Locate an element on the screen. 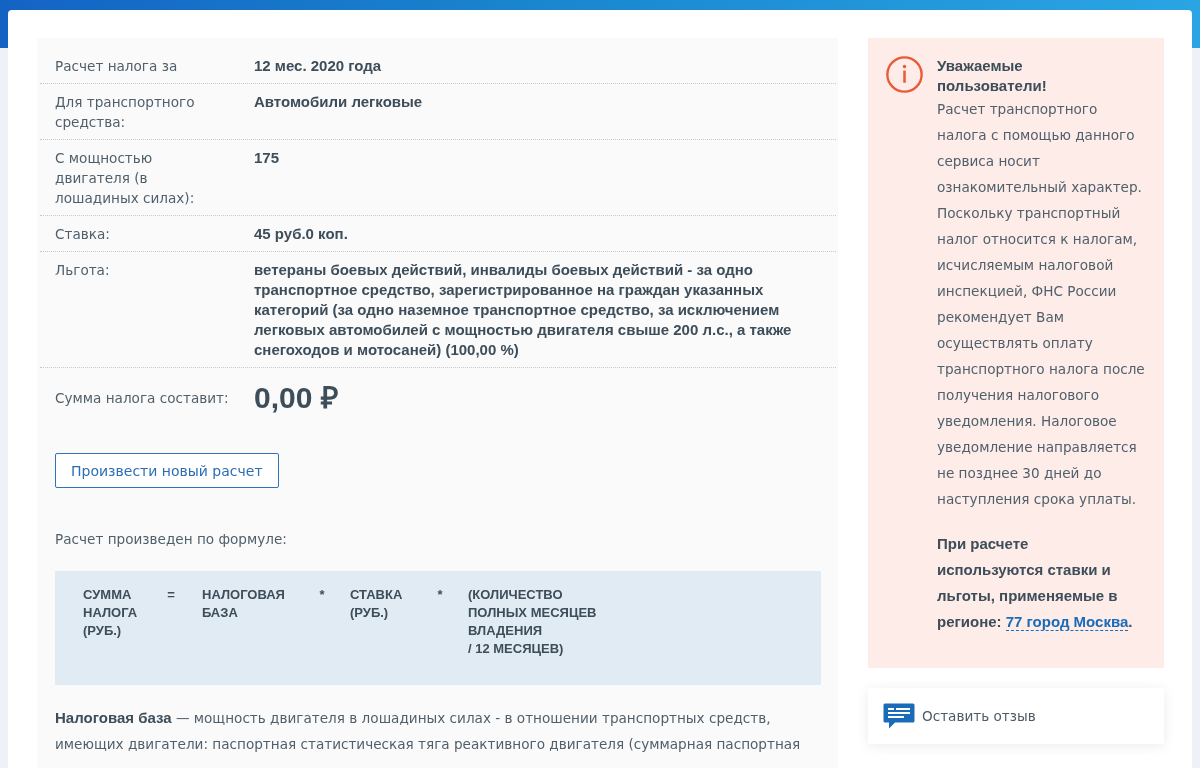 This screenshot has height=768, width=1200. notice-text: Расчет транспортного налога с помощью данного сервиса носит ознакомительный характер. Поскольку транспортный налог относится к налогам, исчисляемым налоговой инспекцией, ФНС России рекомендует Вам осуществлять оплату транспортного налога после получения налогового уведомления. Налоговое уведомление направляется не позднее 30 дней до наступления срока уплаты. is located at coordinates (1041, 304).